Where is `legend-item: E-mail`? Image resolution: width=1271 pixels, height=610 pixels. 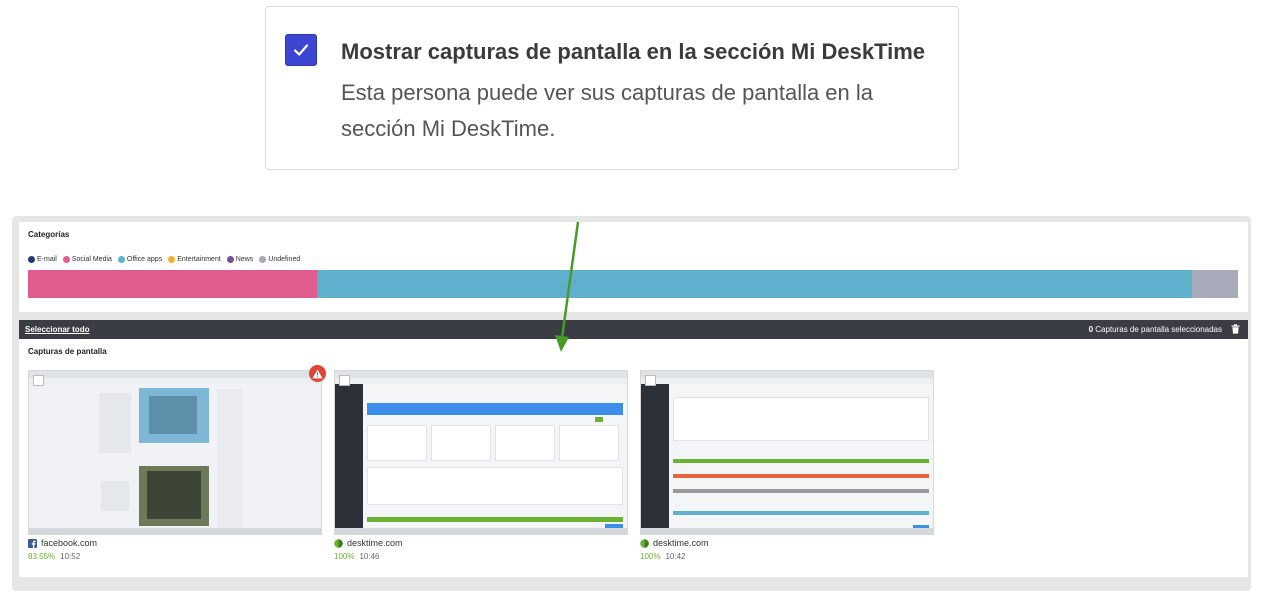
legend-item: E-mail is located at coordinates (42, 259).